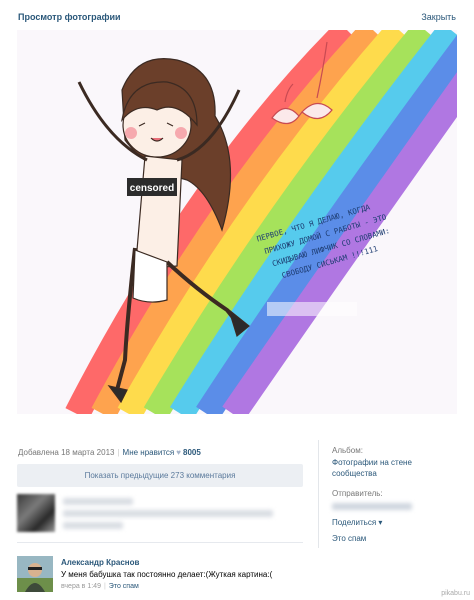 This screenshot has height=600, width=474. I want to click on album-name-line-2: сообщества, so click(354, 473).